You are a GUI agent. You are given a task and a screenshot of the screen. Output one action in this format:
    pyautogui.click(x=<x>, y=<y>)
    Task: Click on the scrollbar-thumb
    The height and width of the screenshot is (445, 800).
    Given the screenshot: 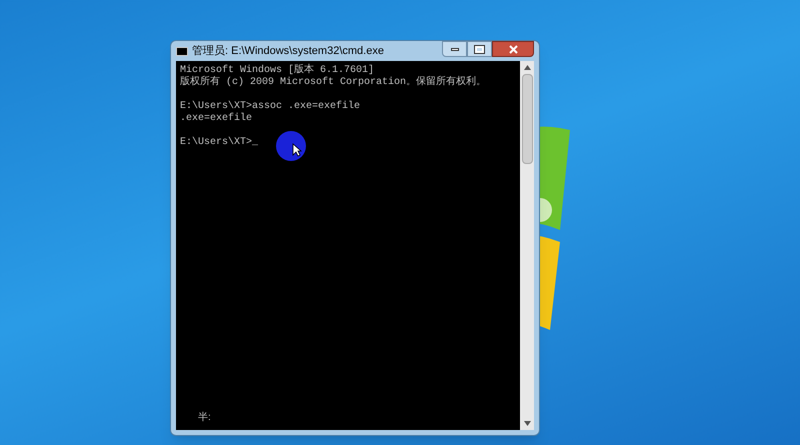 What is the action you would take?
    pyautogui.click(x=527, y=119)
    